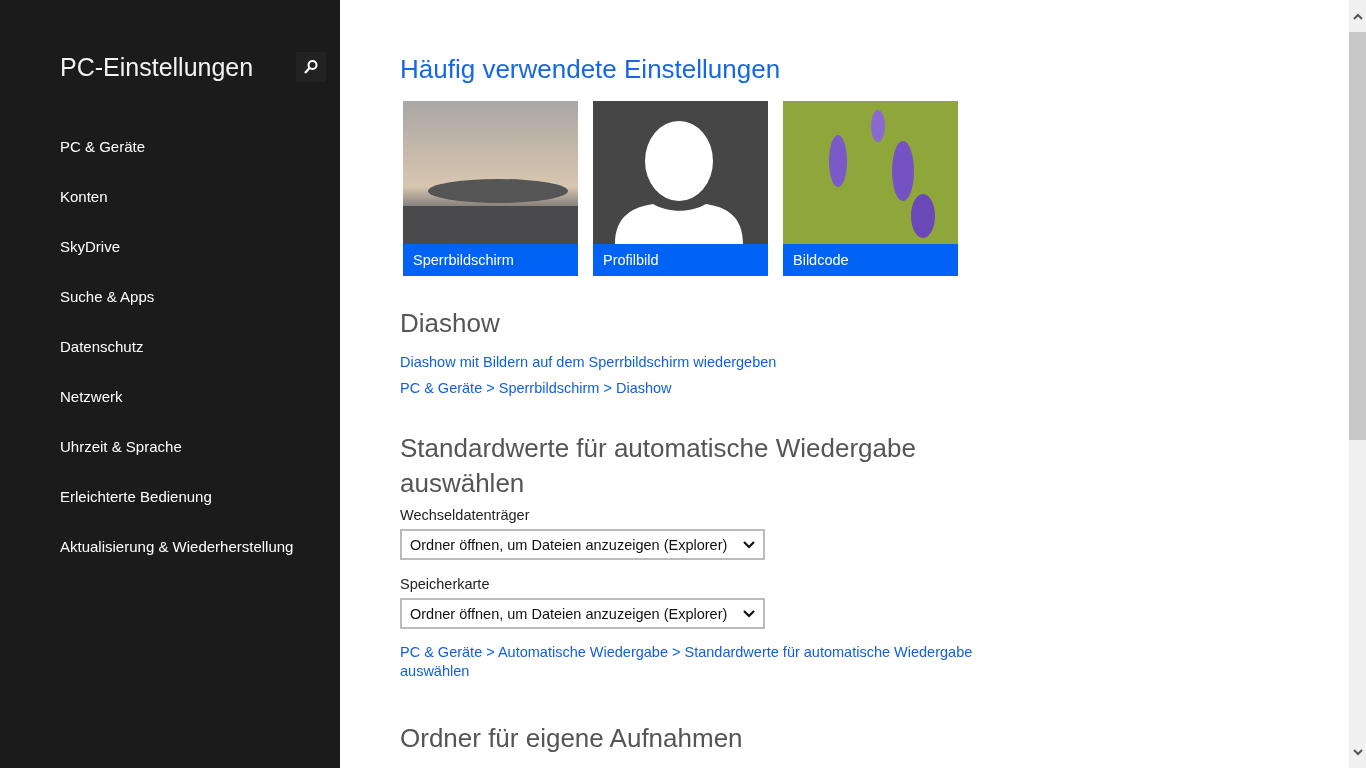 The width and height of the screenshot is (1366, 768). What do you see at coordinates (658, 466) in the screenshot?
I see `section-heading: Standardwerte für automatische Wiedergabe auswählen` at bounding box center [658, 466].